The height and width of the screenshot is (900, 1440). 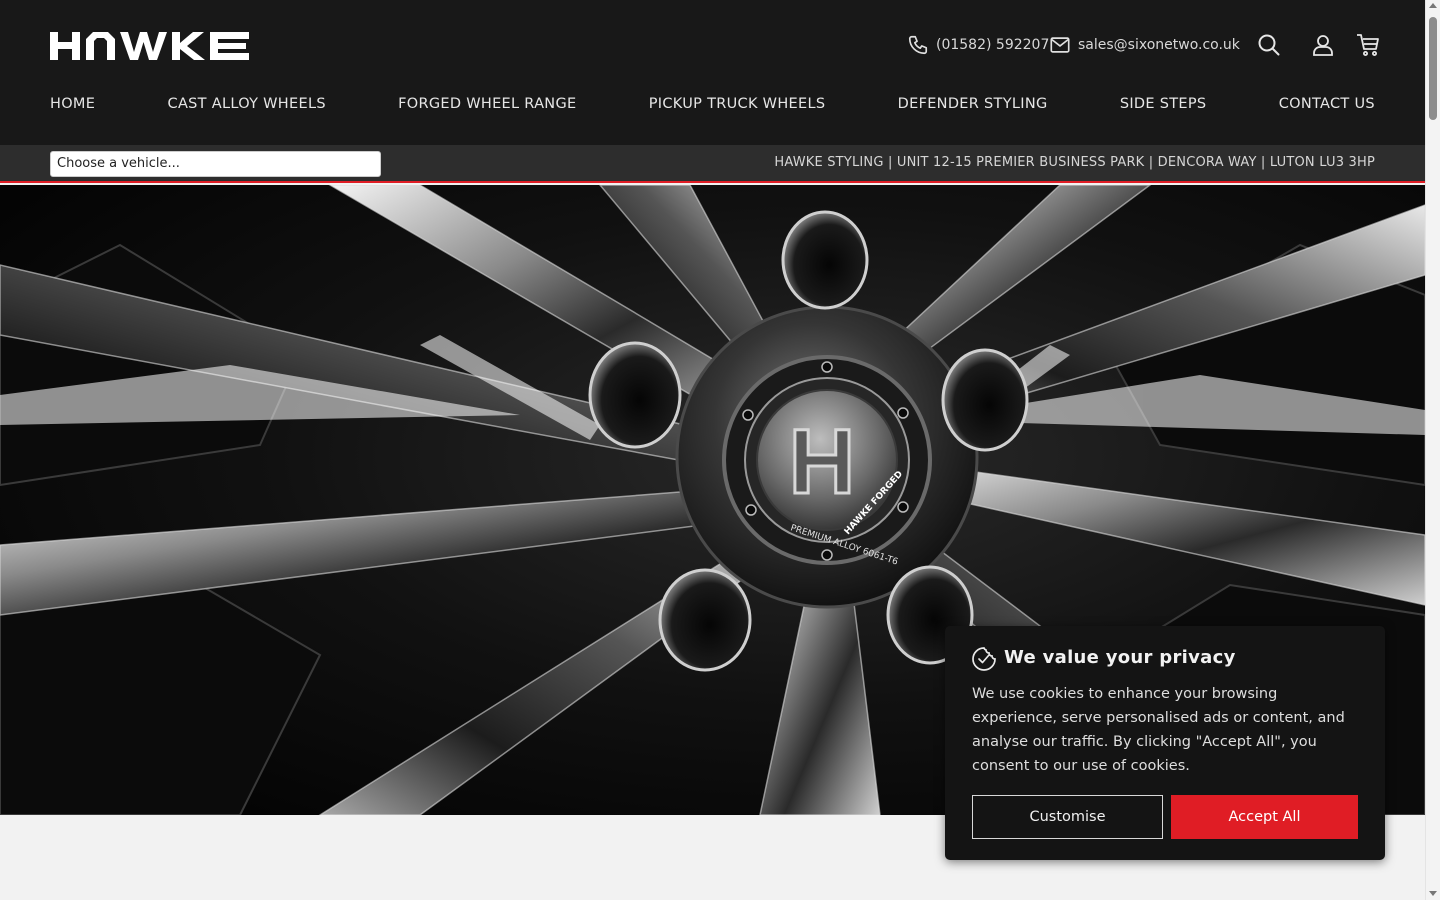 What do you see at coordinates (1120, 657) in the screenshot?
I see `cookie-title: We value your privacy` at bounding box center [1120, 657].